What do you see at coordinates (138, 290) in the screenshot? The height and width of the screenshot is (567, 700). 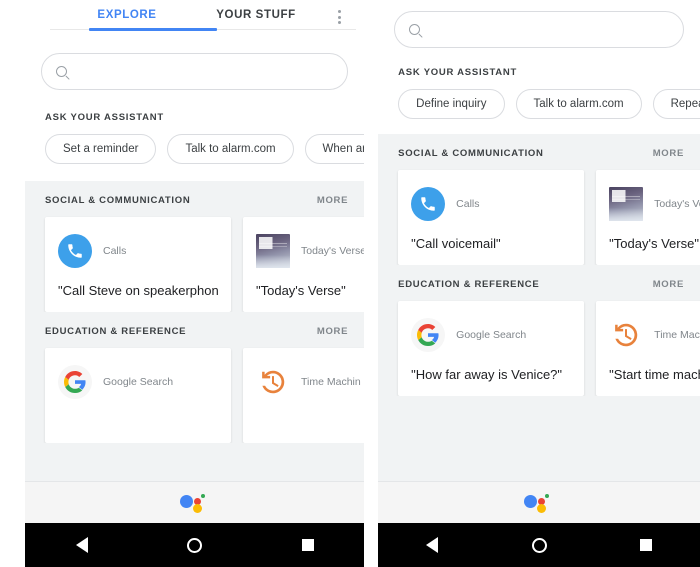 I see `card-query-text: "Call Steve on speakerphone"` at bounding box center [138, 290].